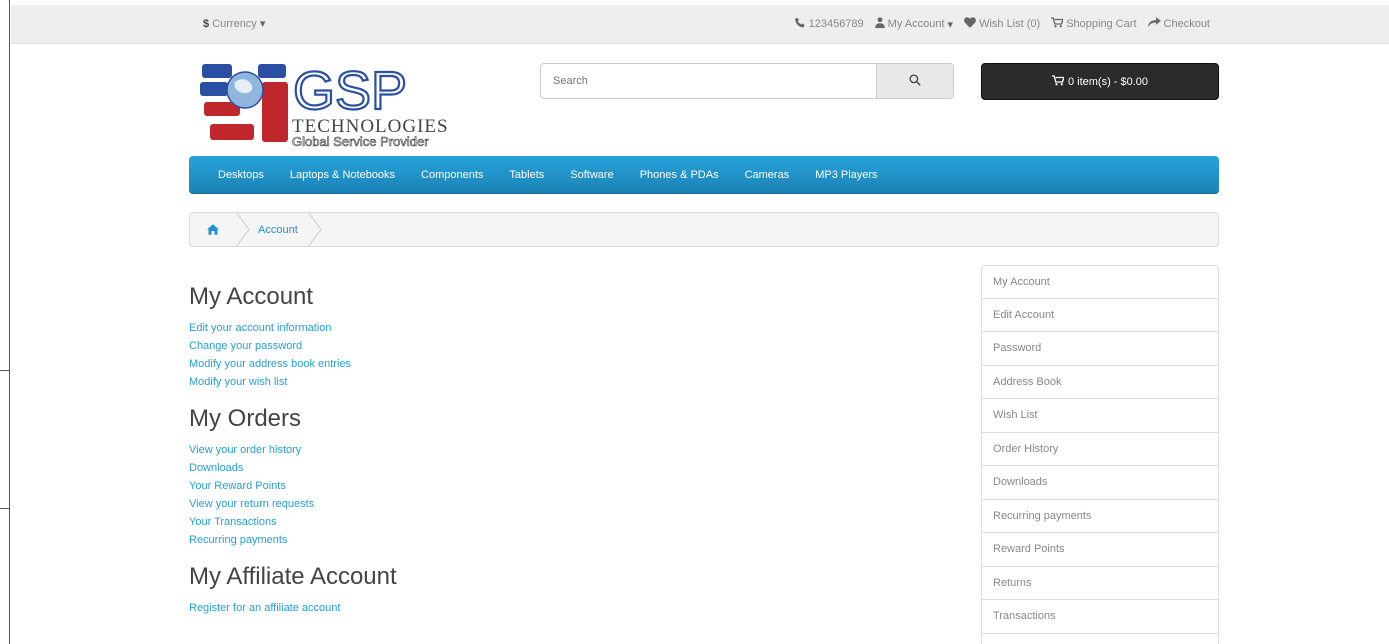 Image resolution: width=1389 pixels, height=644 pixels. What do you see at coordinates (1100, 550) in the screenshot?
I see `sidebar-item-reward-points: Reward Points` at bounding box center [1100, 550].